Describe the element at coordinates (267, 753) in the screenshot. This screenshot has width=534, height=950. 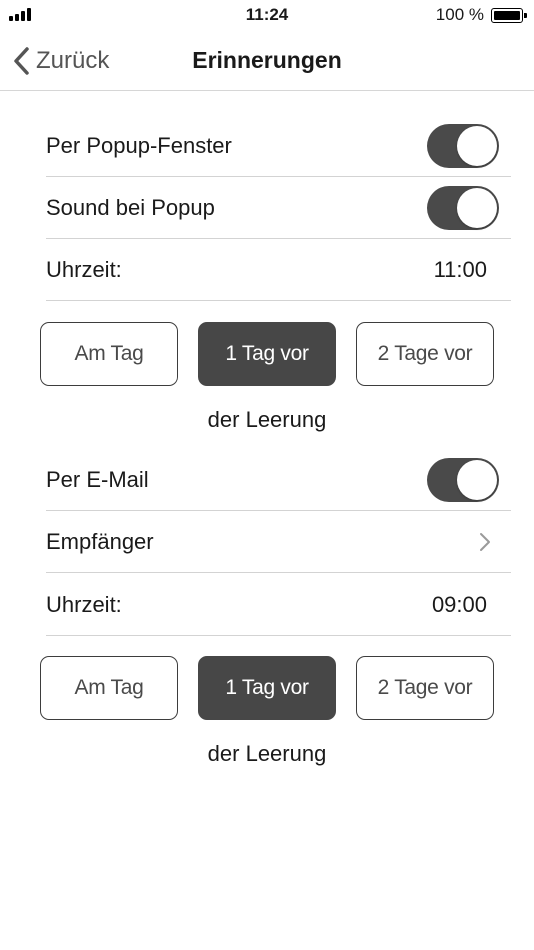
I see `email-options-caption: der Leerung` at that location.